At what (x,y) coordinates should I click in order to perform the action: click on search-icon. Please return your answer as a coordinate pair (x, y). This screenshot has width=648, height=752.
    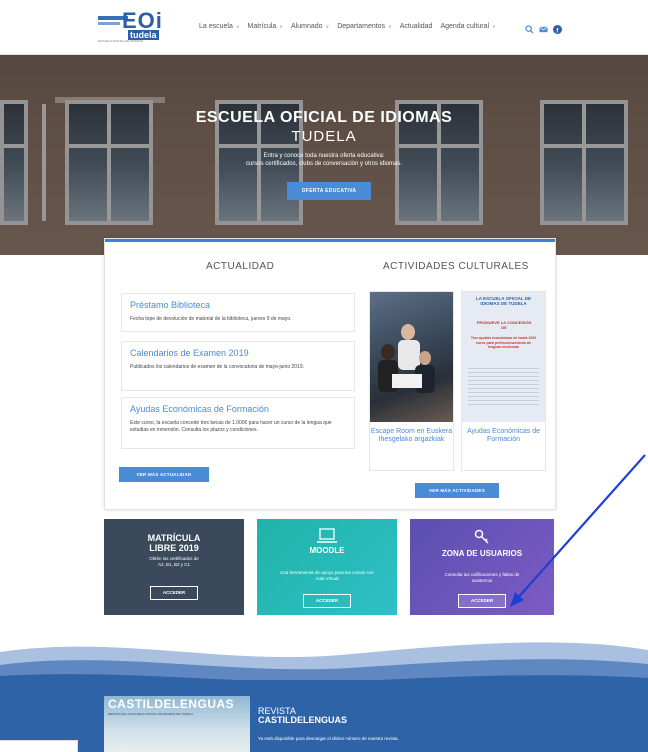
    Looking at the image, I should click on (529, 27).